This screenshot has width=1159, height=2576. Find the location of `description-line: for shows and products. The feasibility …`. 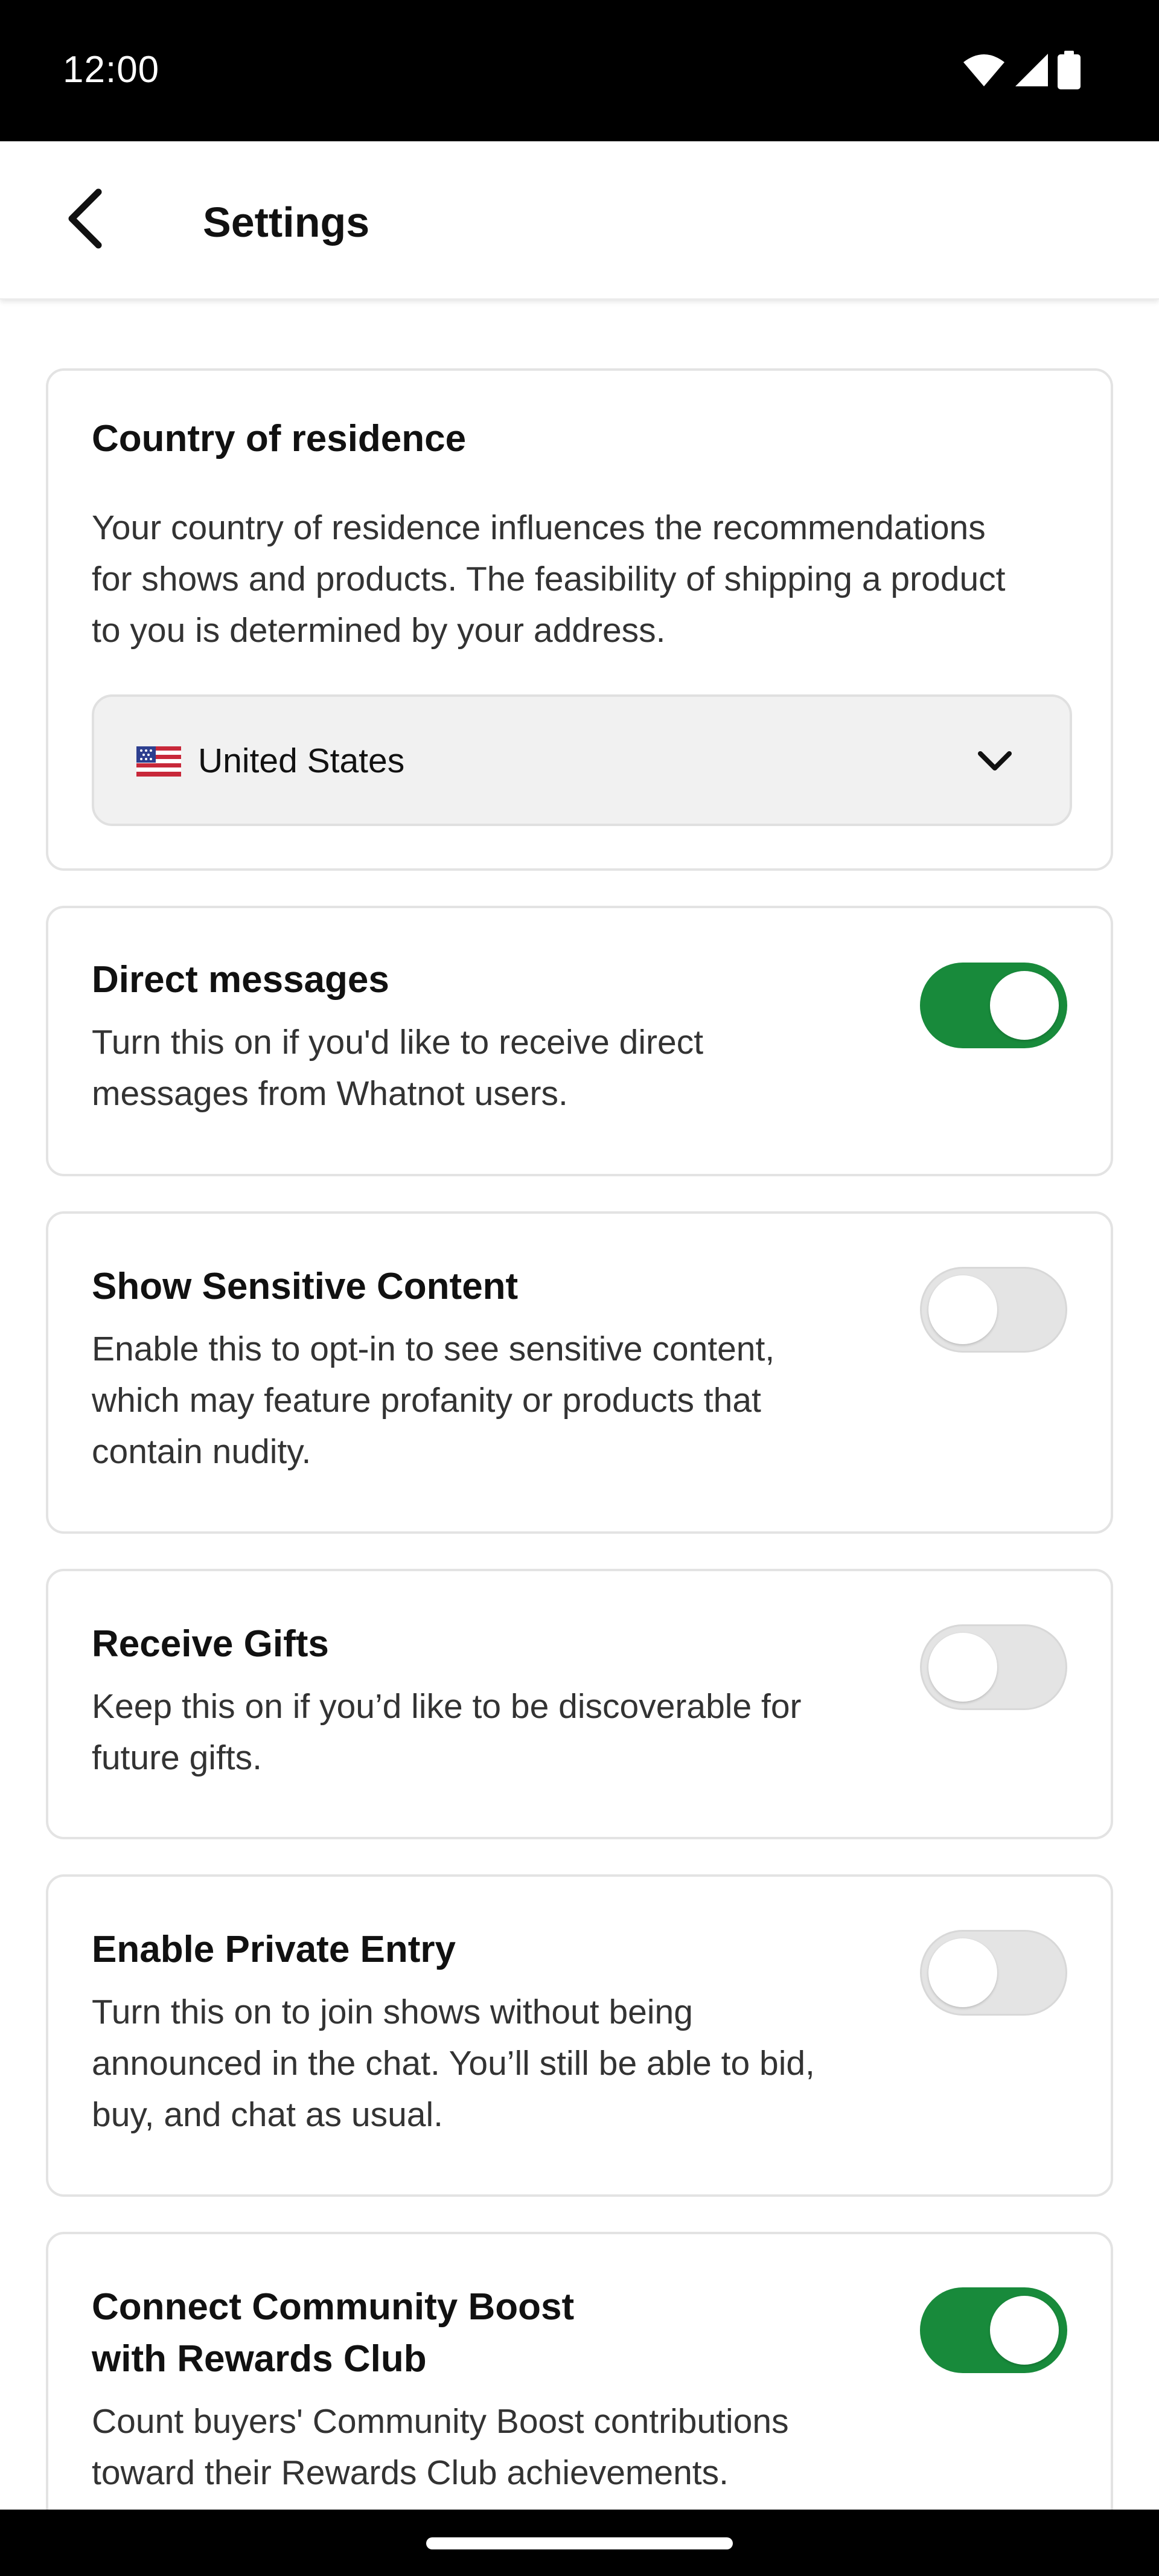

description-line: for shows and products. The feasibility … is located at coordinates (549, 579).